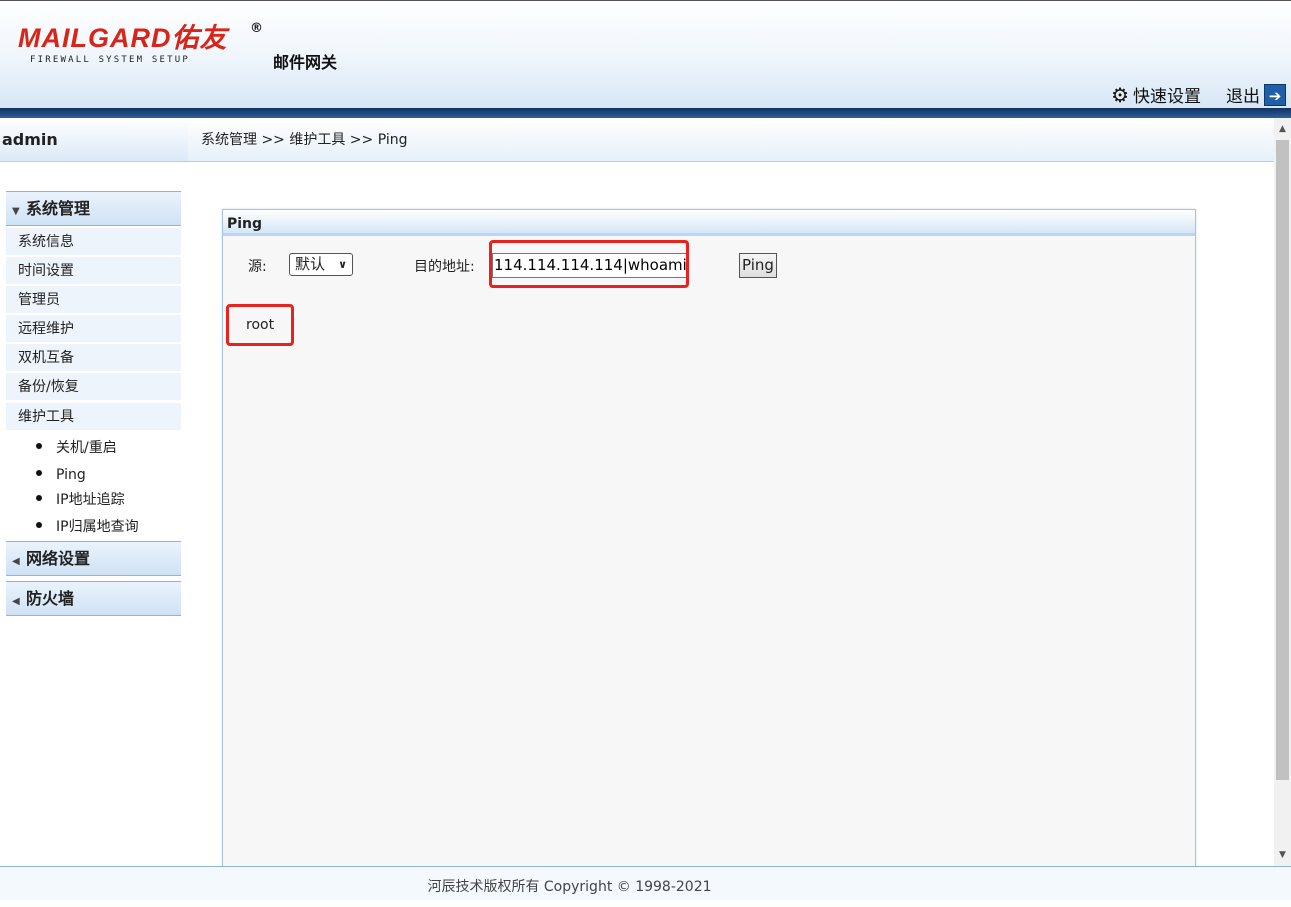  Describe the element at coordinates (310, 264) in the screenshot. I see `source-select-value: 默认` at that location.